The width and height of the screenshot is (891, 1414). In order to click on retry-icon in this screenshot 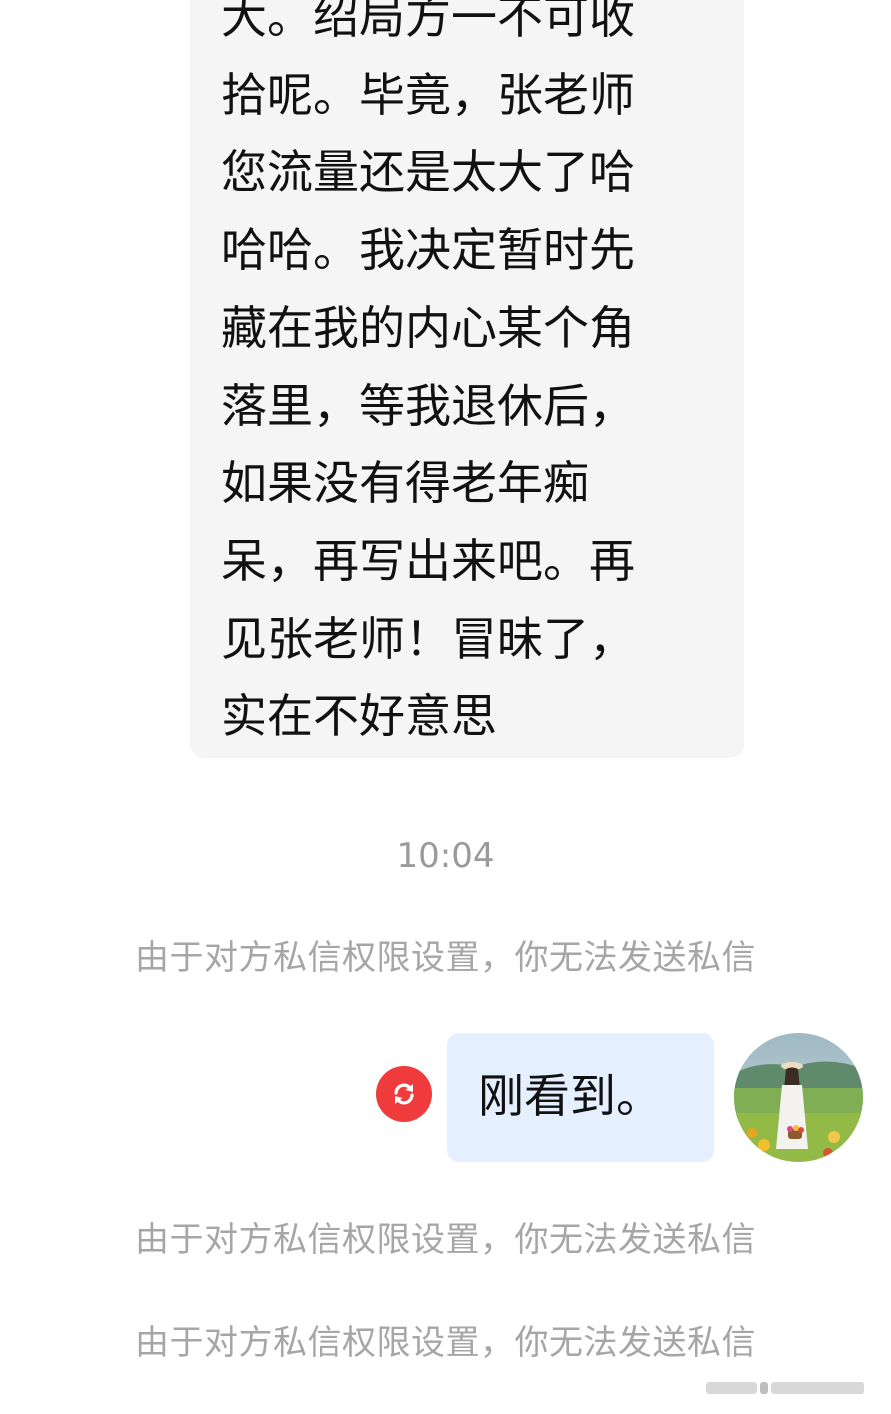, I will do `click(404, 1094)`.